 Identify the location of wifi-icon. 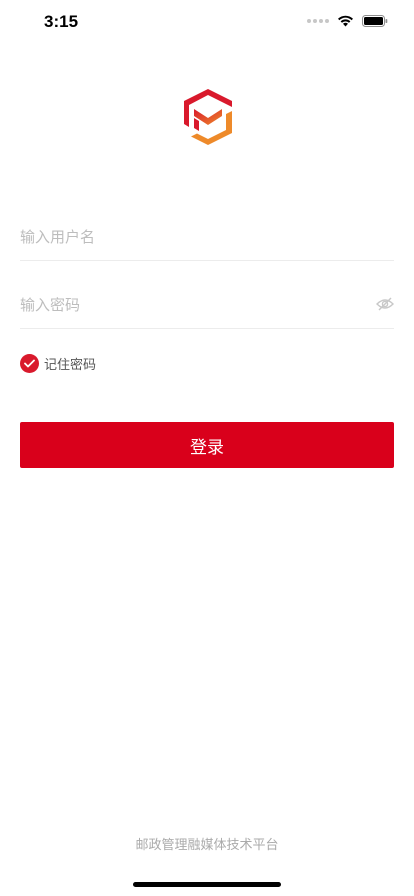
(345, 21).